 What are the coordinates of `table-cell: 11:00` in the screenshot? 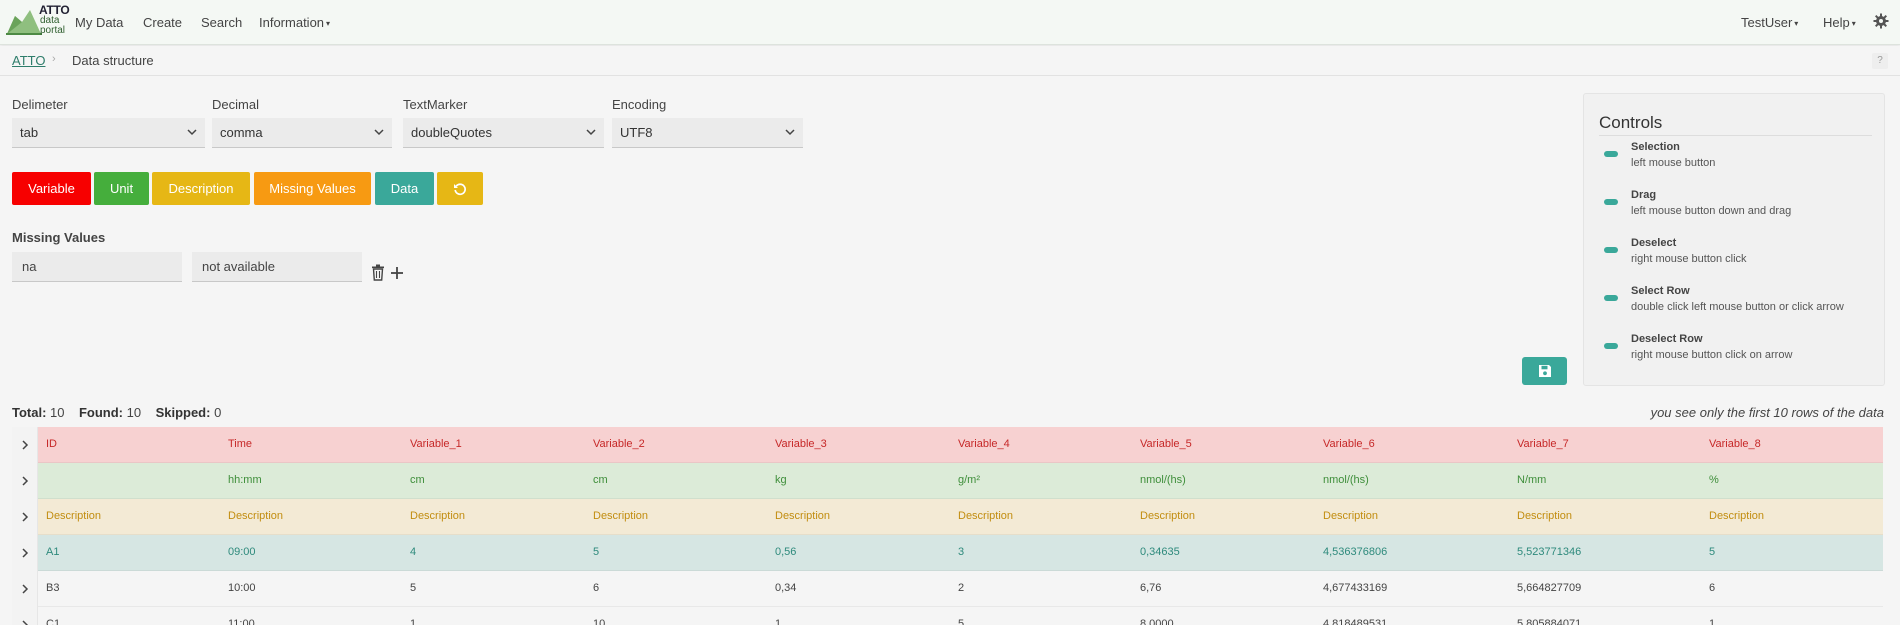 It's located at (241, 621).